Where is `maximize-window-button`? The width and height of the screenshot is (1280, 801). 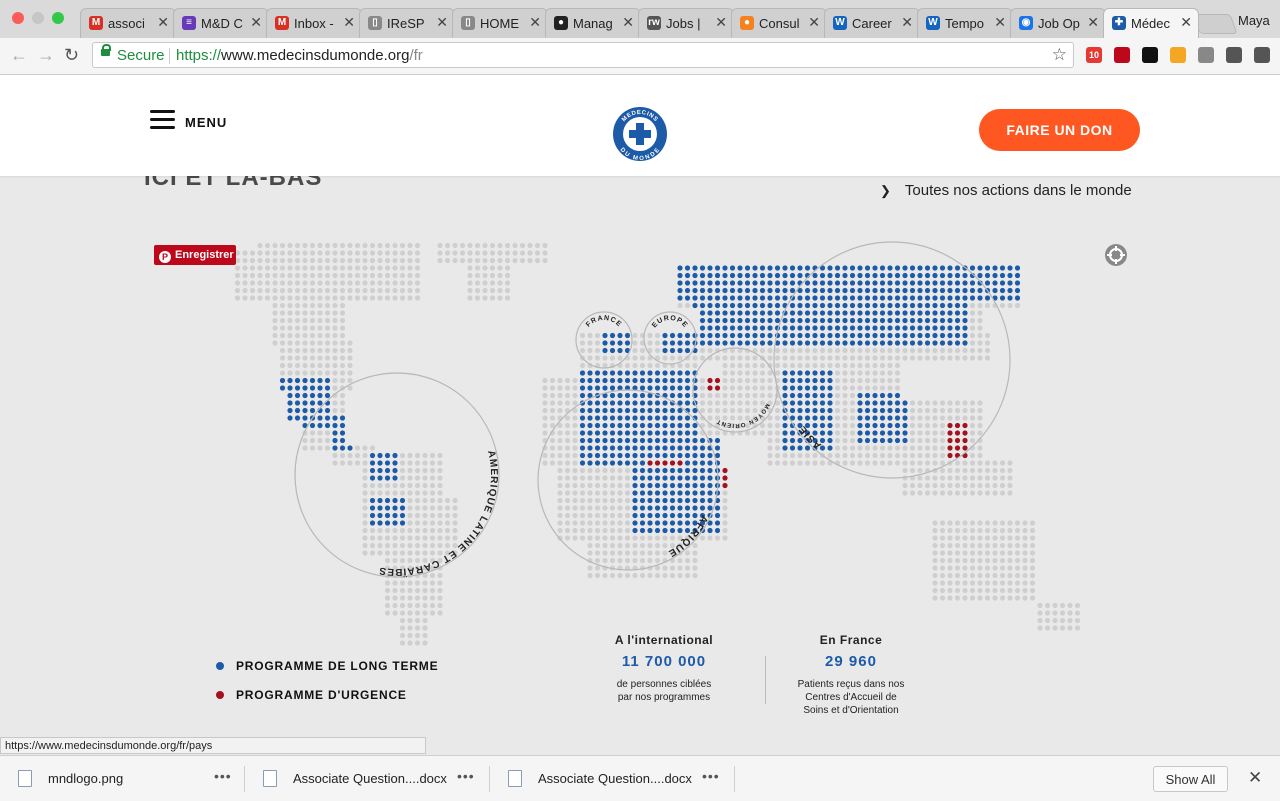 maximize-window-button is located at coordinates (58, 18).